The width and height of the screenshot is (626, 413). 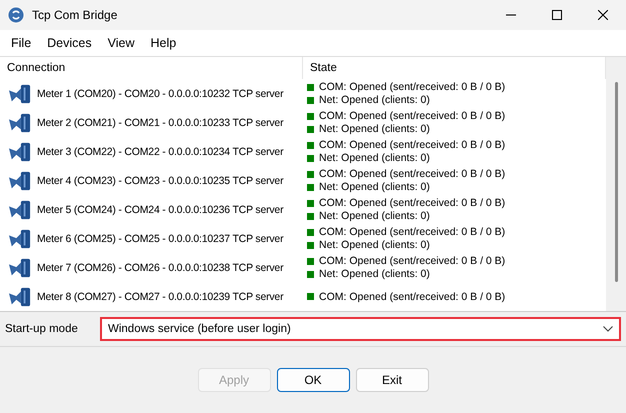 What do you see at coordinates (21, 43) in the screenshot?
I see `menu-item: File` at bounding box center [21, 43].